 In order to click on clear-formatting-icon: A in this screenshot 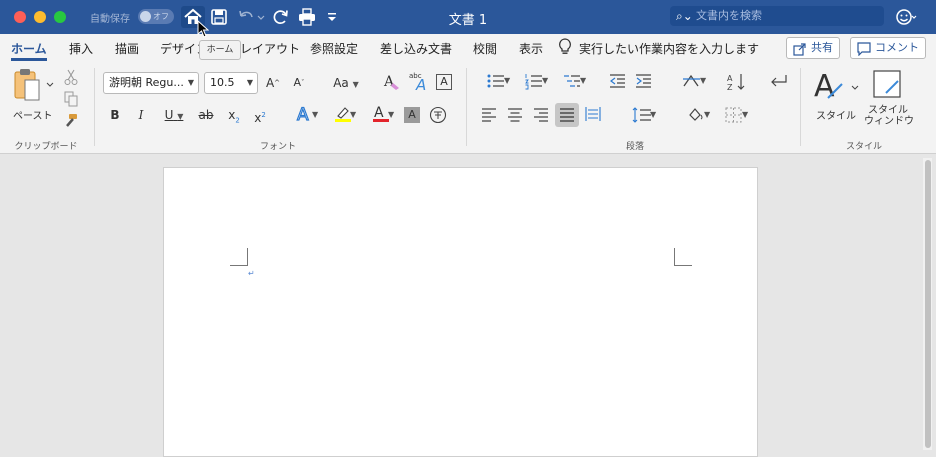, I will do `click(391, 82)`.